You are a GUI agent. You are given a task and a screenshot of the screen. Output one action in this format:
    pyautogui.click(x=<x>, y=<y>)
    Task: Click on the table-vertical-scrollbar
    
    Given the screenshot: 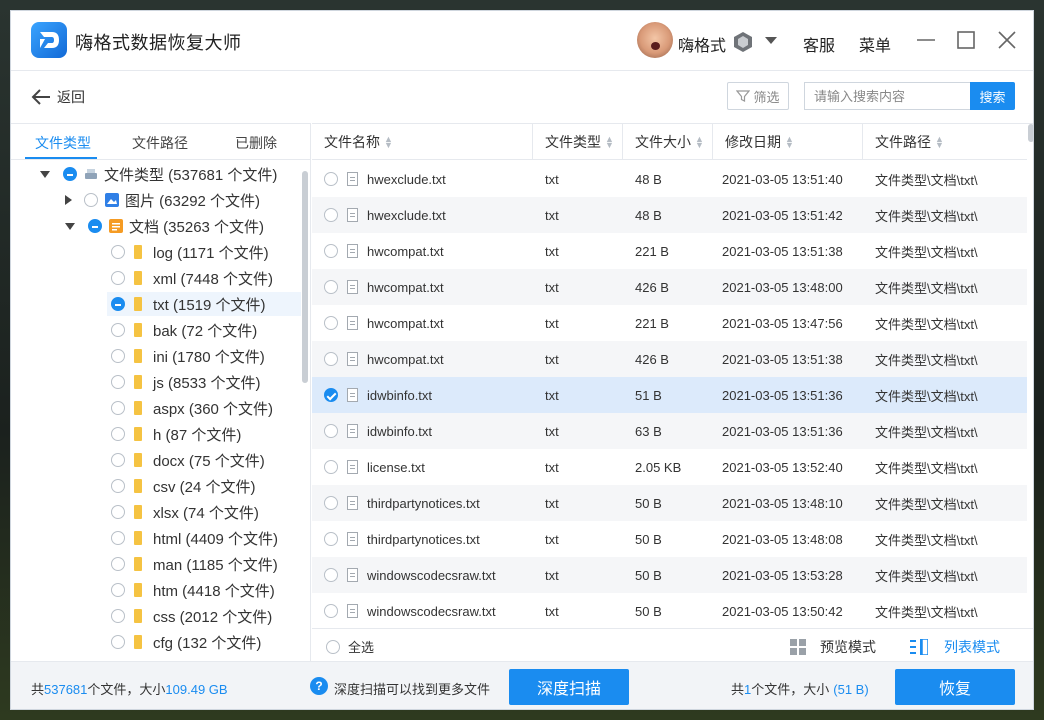 What is the action you would take?
    pyautogui.click(x=1030, y=376)
    